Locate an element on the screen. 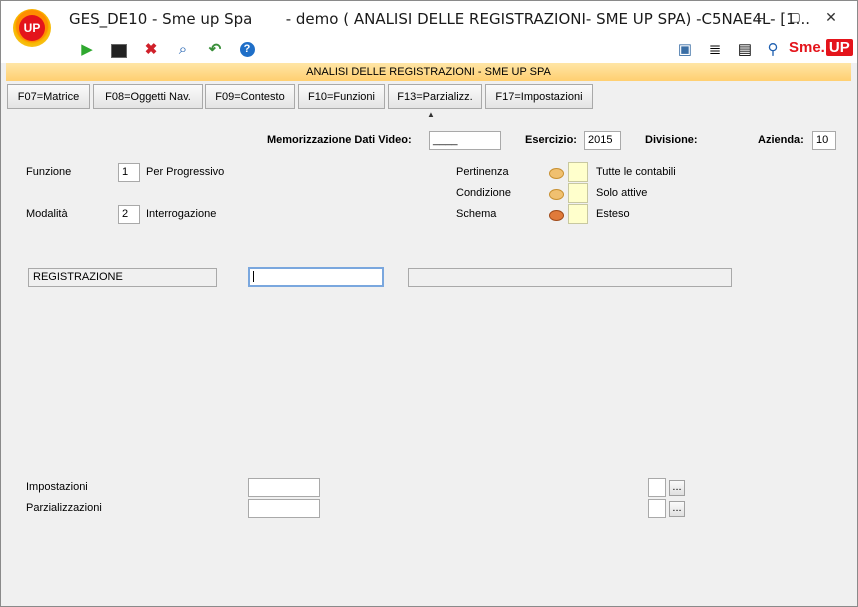  condizione-label: Condizione is located at coordinates (484, 193).